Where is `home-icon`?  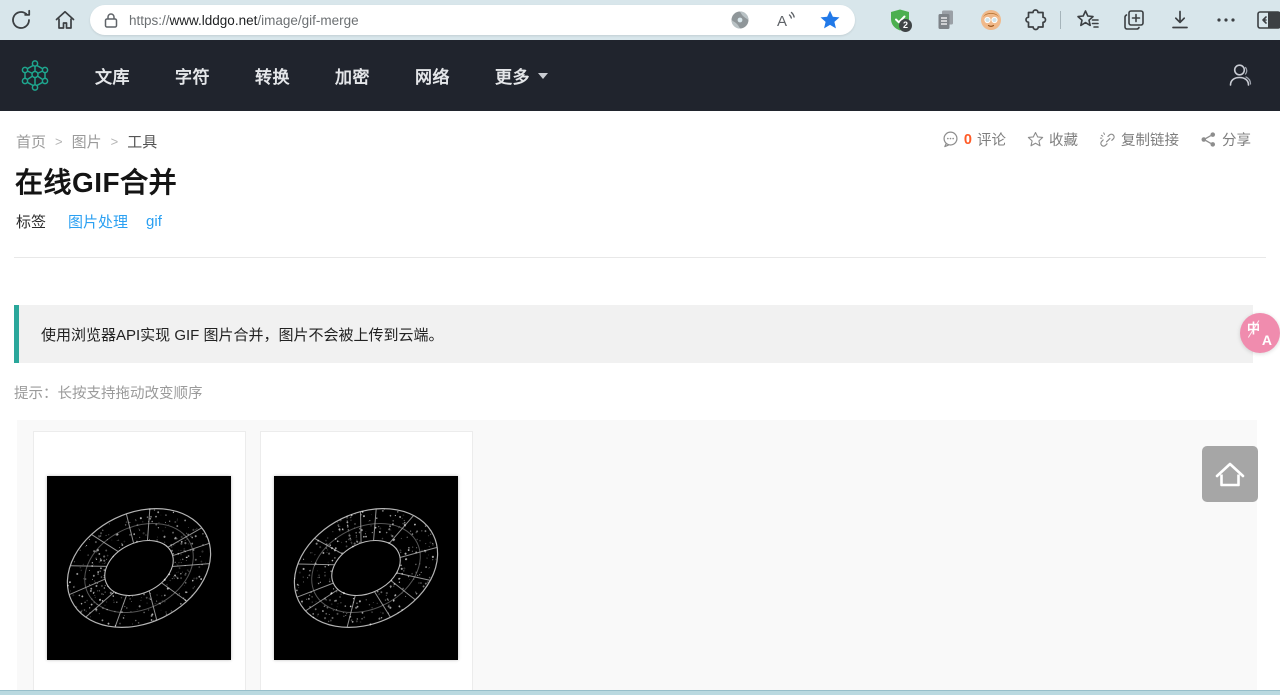 home-icon is located at coordinates (65, 19).